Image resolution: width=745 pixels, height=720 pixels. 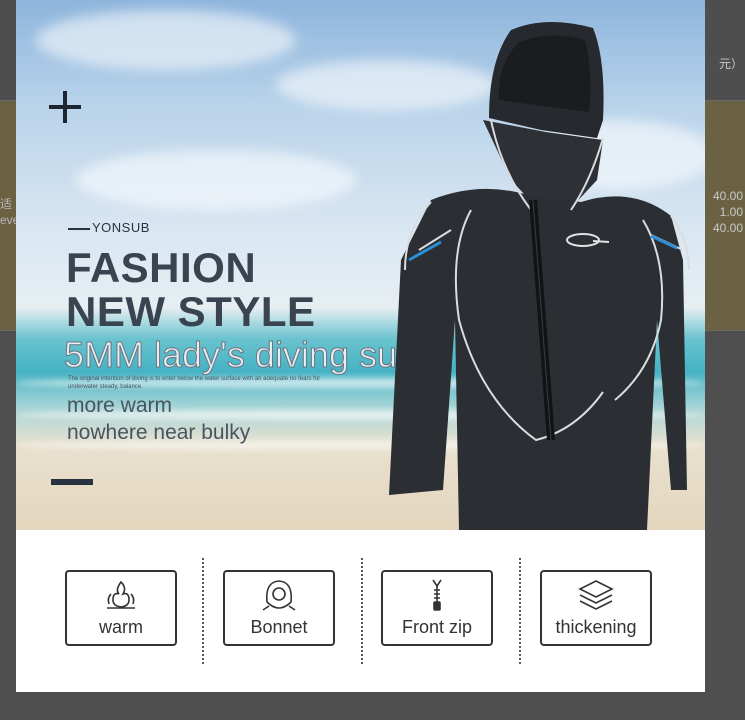 I want to click on feature-label: Bonnet, so click(x=279, y=627).